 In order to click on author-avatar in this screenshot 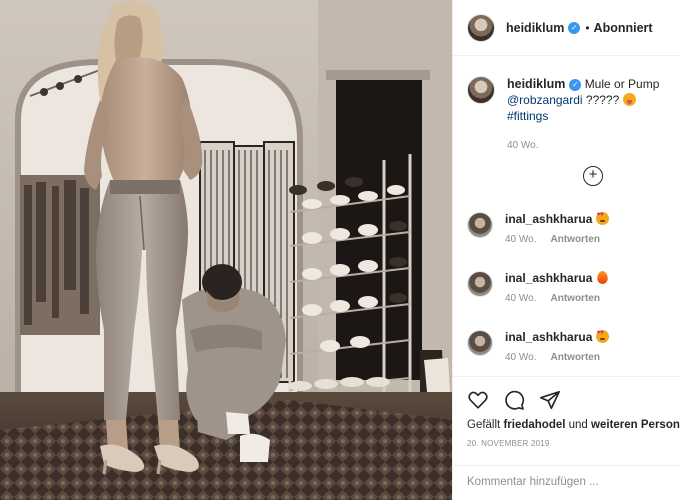, I will do `click(481, 27)`.